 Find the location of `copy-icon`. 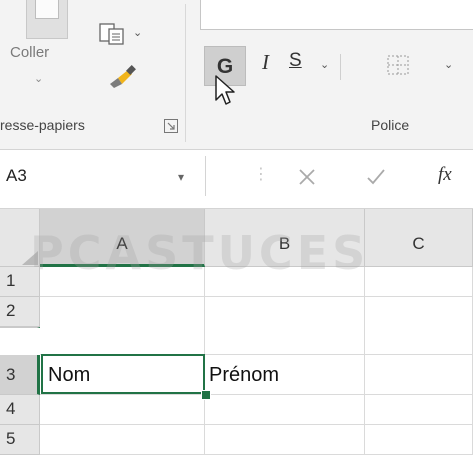

copy-icon is located at coordinates (113, 34).